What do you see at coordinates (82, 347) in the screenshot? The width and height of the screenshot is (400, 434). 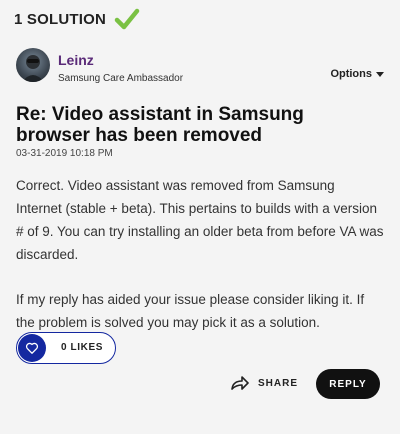 I see `likes-count: 0 LIKES` at bounding box center [82, 347].